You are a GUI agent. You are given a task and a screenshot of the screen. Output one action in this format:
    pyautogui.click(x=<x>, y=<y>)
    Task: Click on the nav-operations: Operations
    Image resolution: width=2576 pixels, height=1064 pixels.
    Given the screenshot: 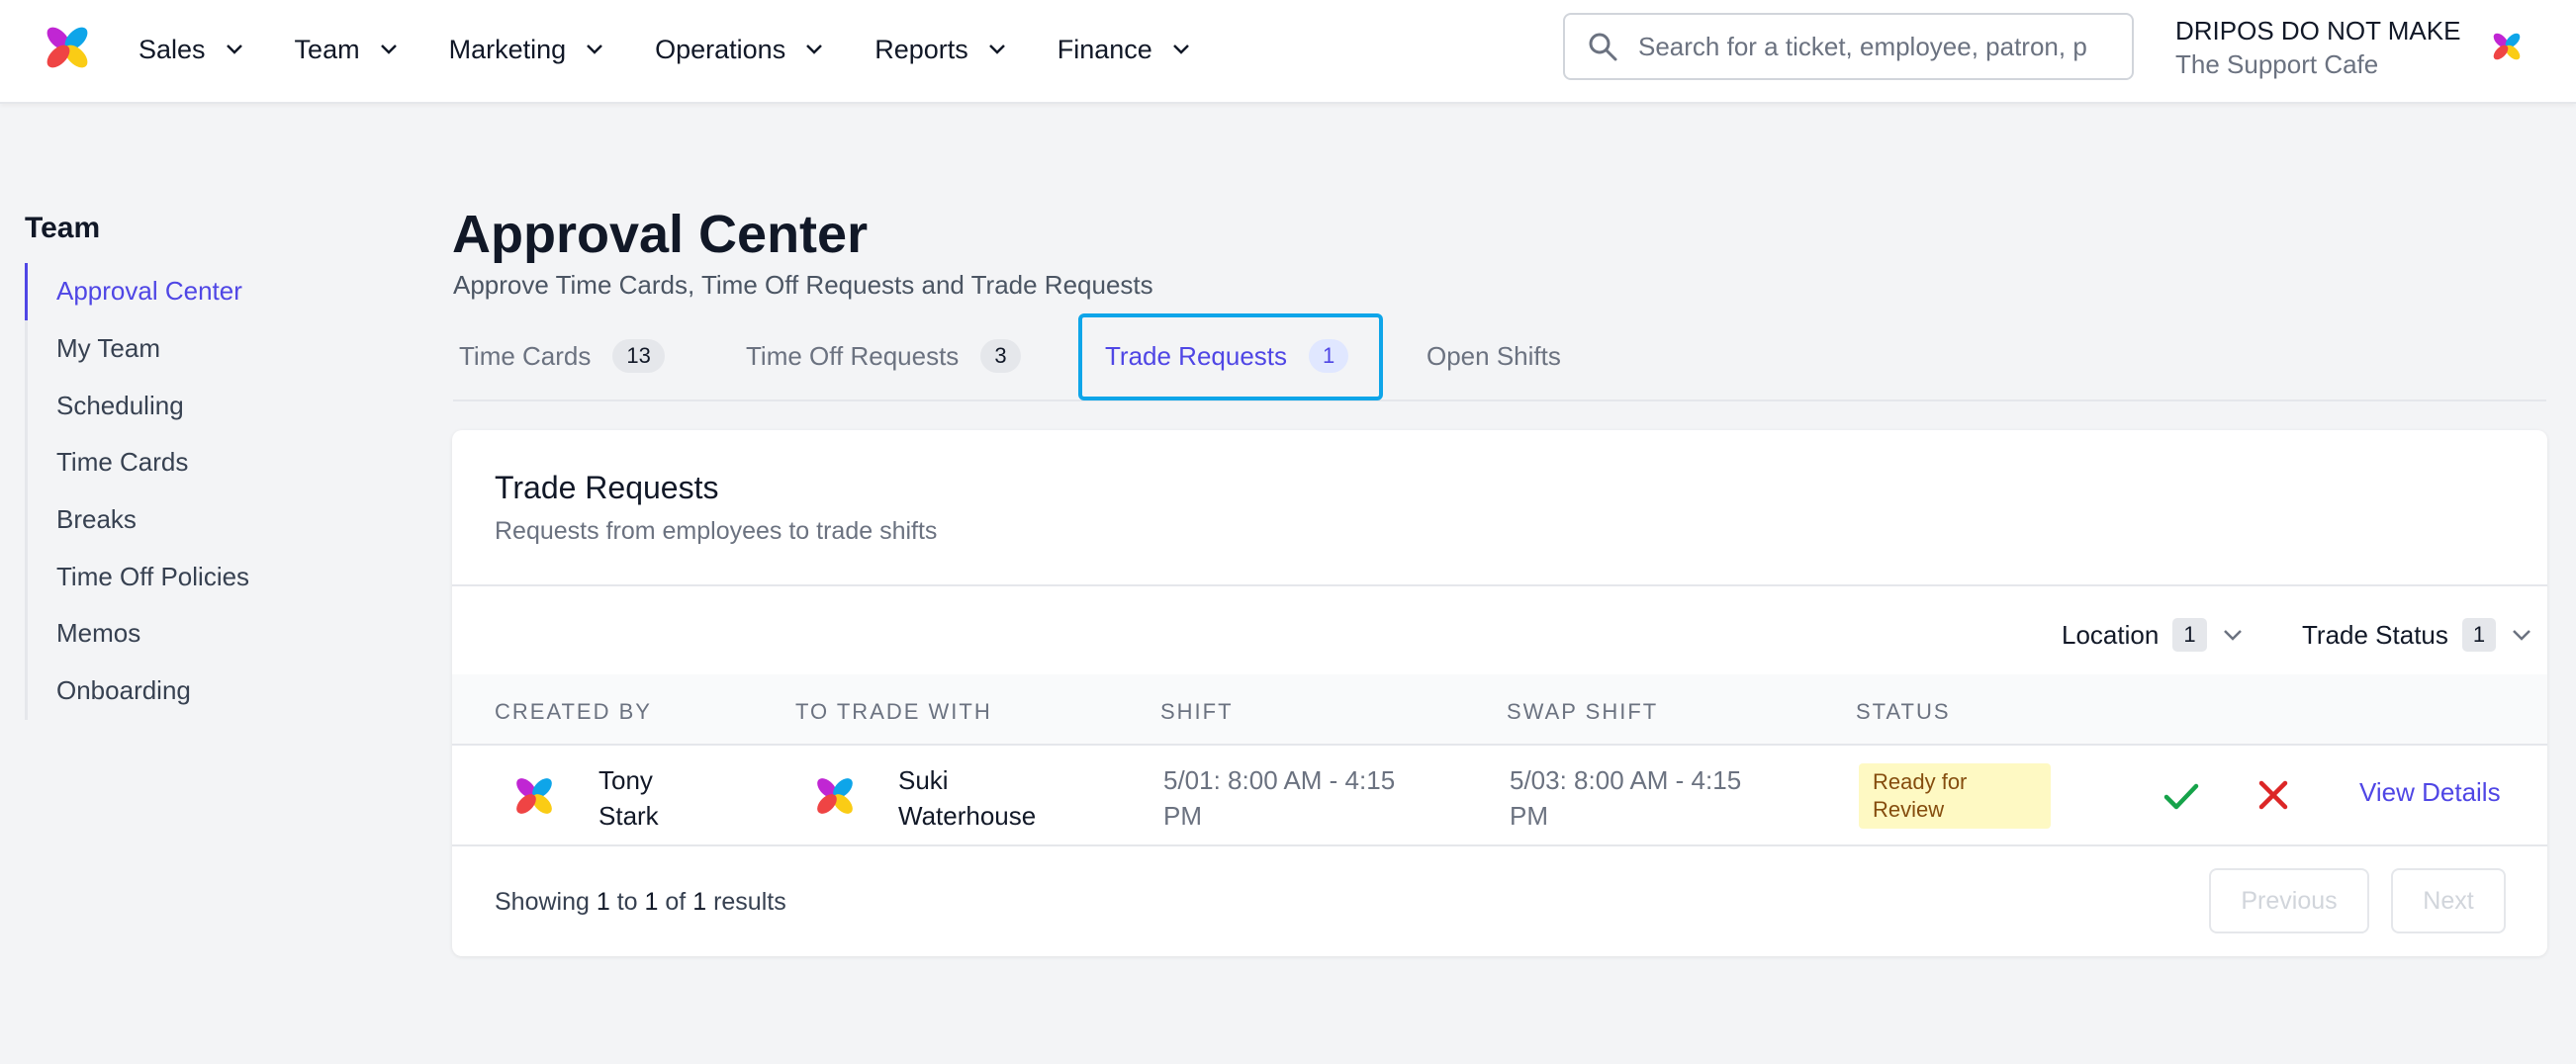 What is the action you would take?
    pyautogui.click(x=739, y=50)
    